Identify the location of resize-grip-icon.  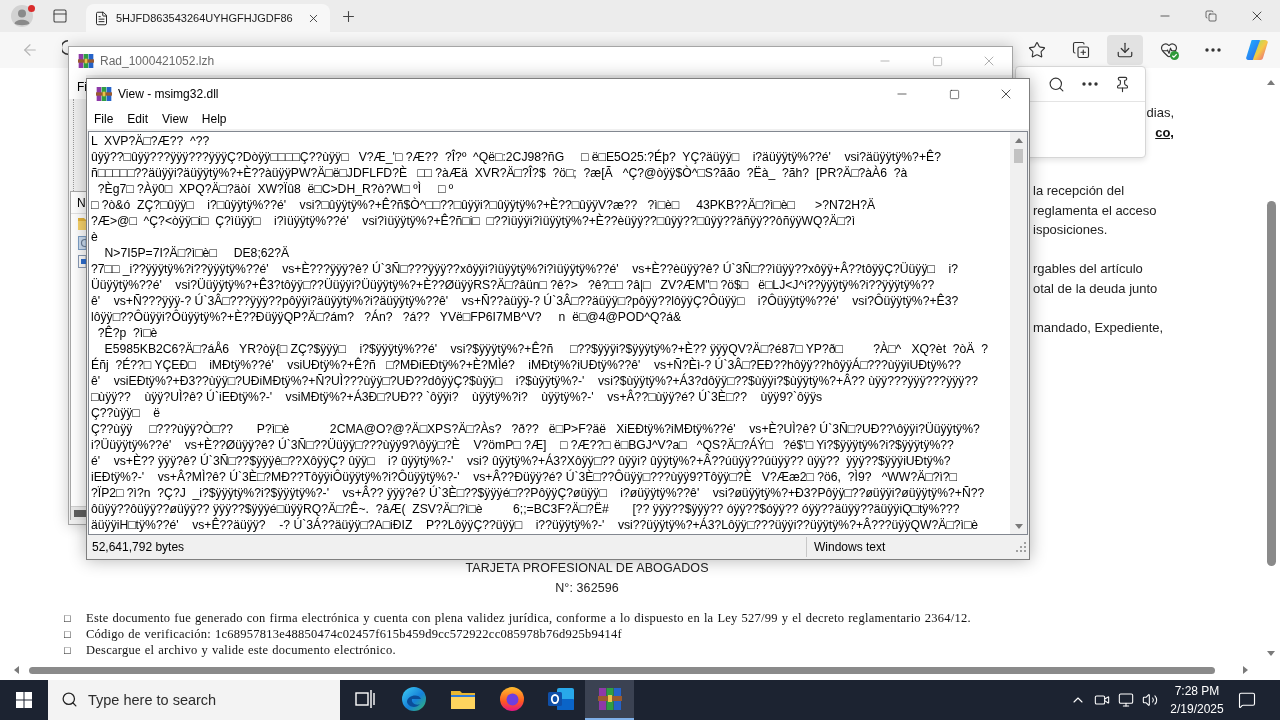
(1021, 547).